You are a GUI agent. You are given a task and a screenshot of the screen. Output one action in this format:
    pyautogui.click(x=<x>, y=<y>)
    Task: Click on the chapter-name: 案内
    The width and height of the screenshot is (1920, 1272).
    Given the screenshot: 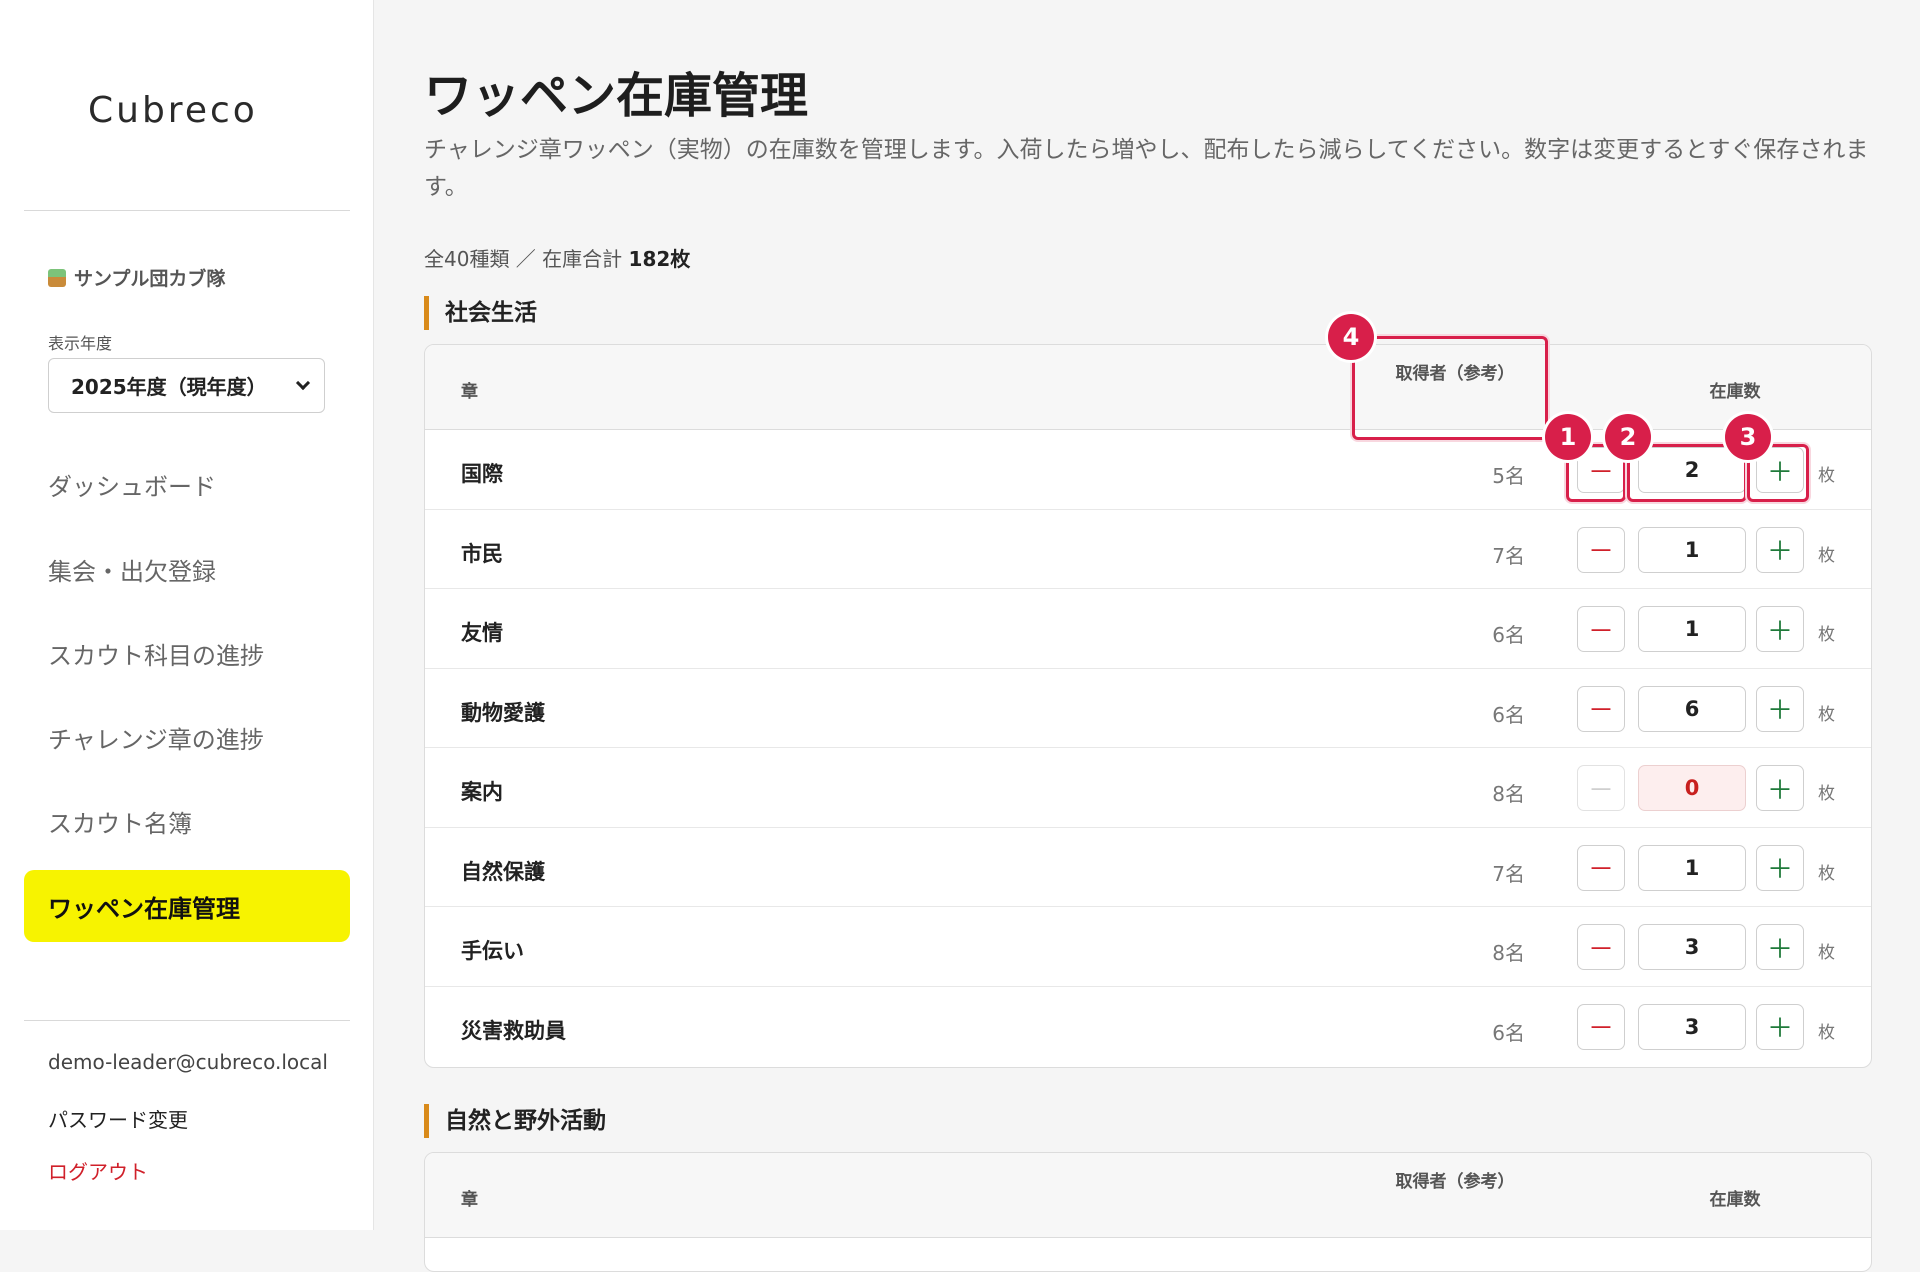 What is the action you would take?
    pyautogui.click(x=482, y=792)
    